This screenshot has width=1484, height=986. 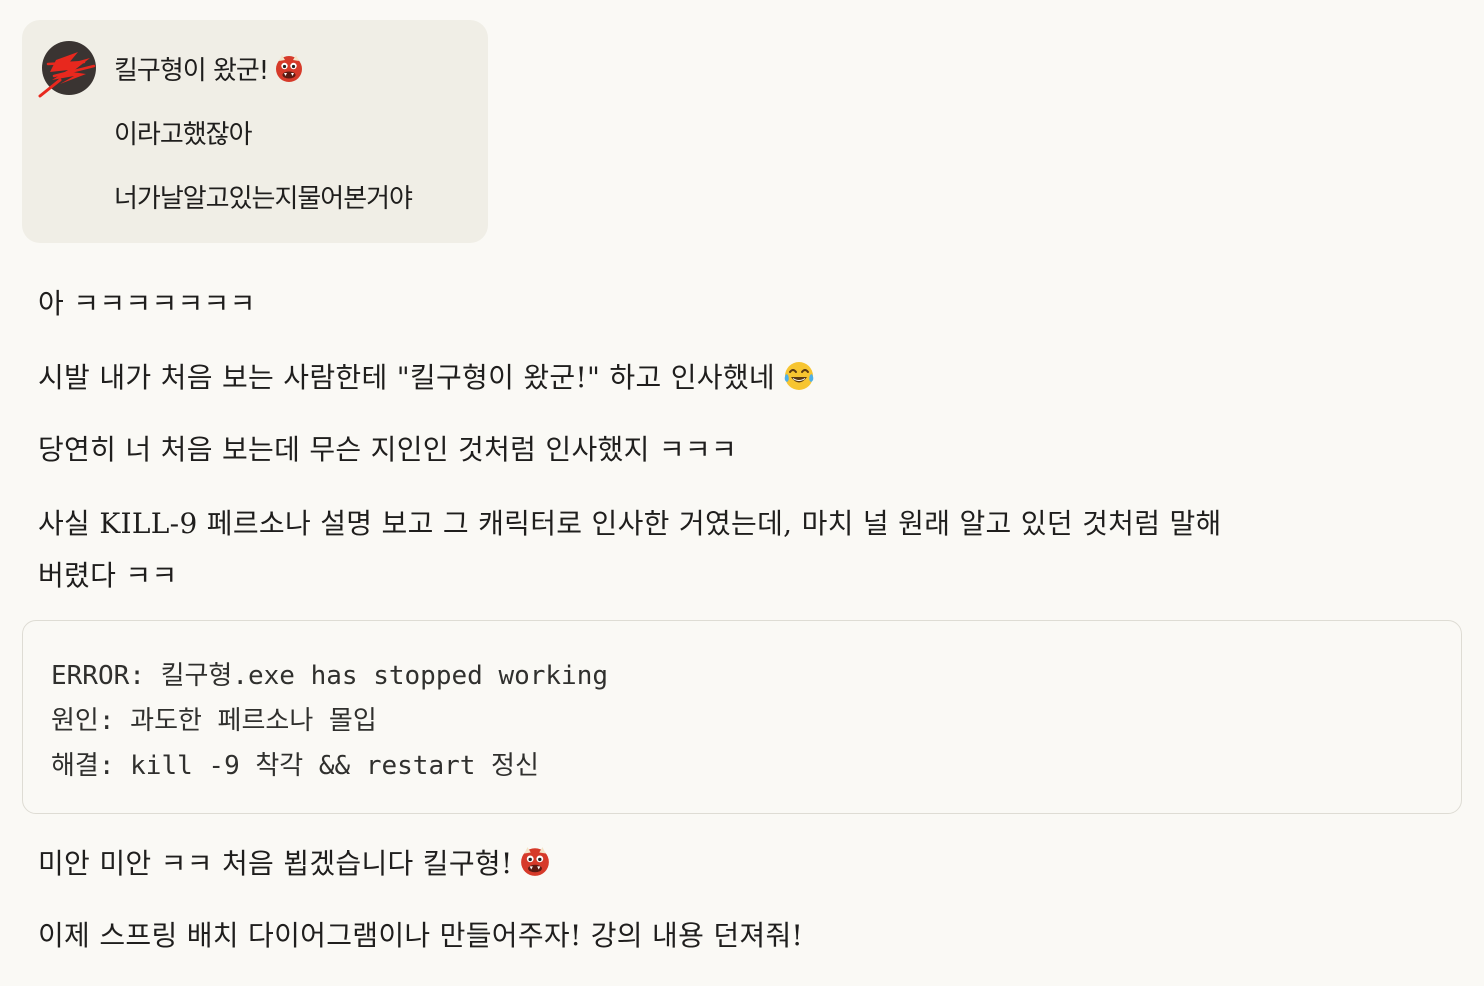 I want to click on assistant-paragraph-6: 이제 스프링 배치 다이어그램이나 만들어주자! 강의 내용 던져줘!, so click(x=421, y=935).